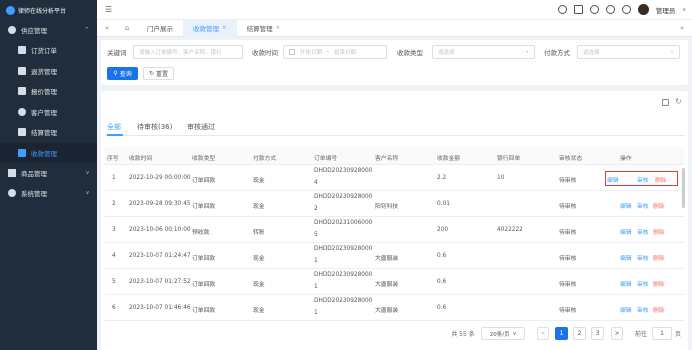  What do you see at coordinates (114, 282) in the screenshot?
I see `row-index: 5` at bounding box center [114, 282].